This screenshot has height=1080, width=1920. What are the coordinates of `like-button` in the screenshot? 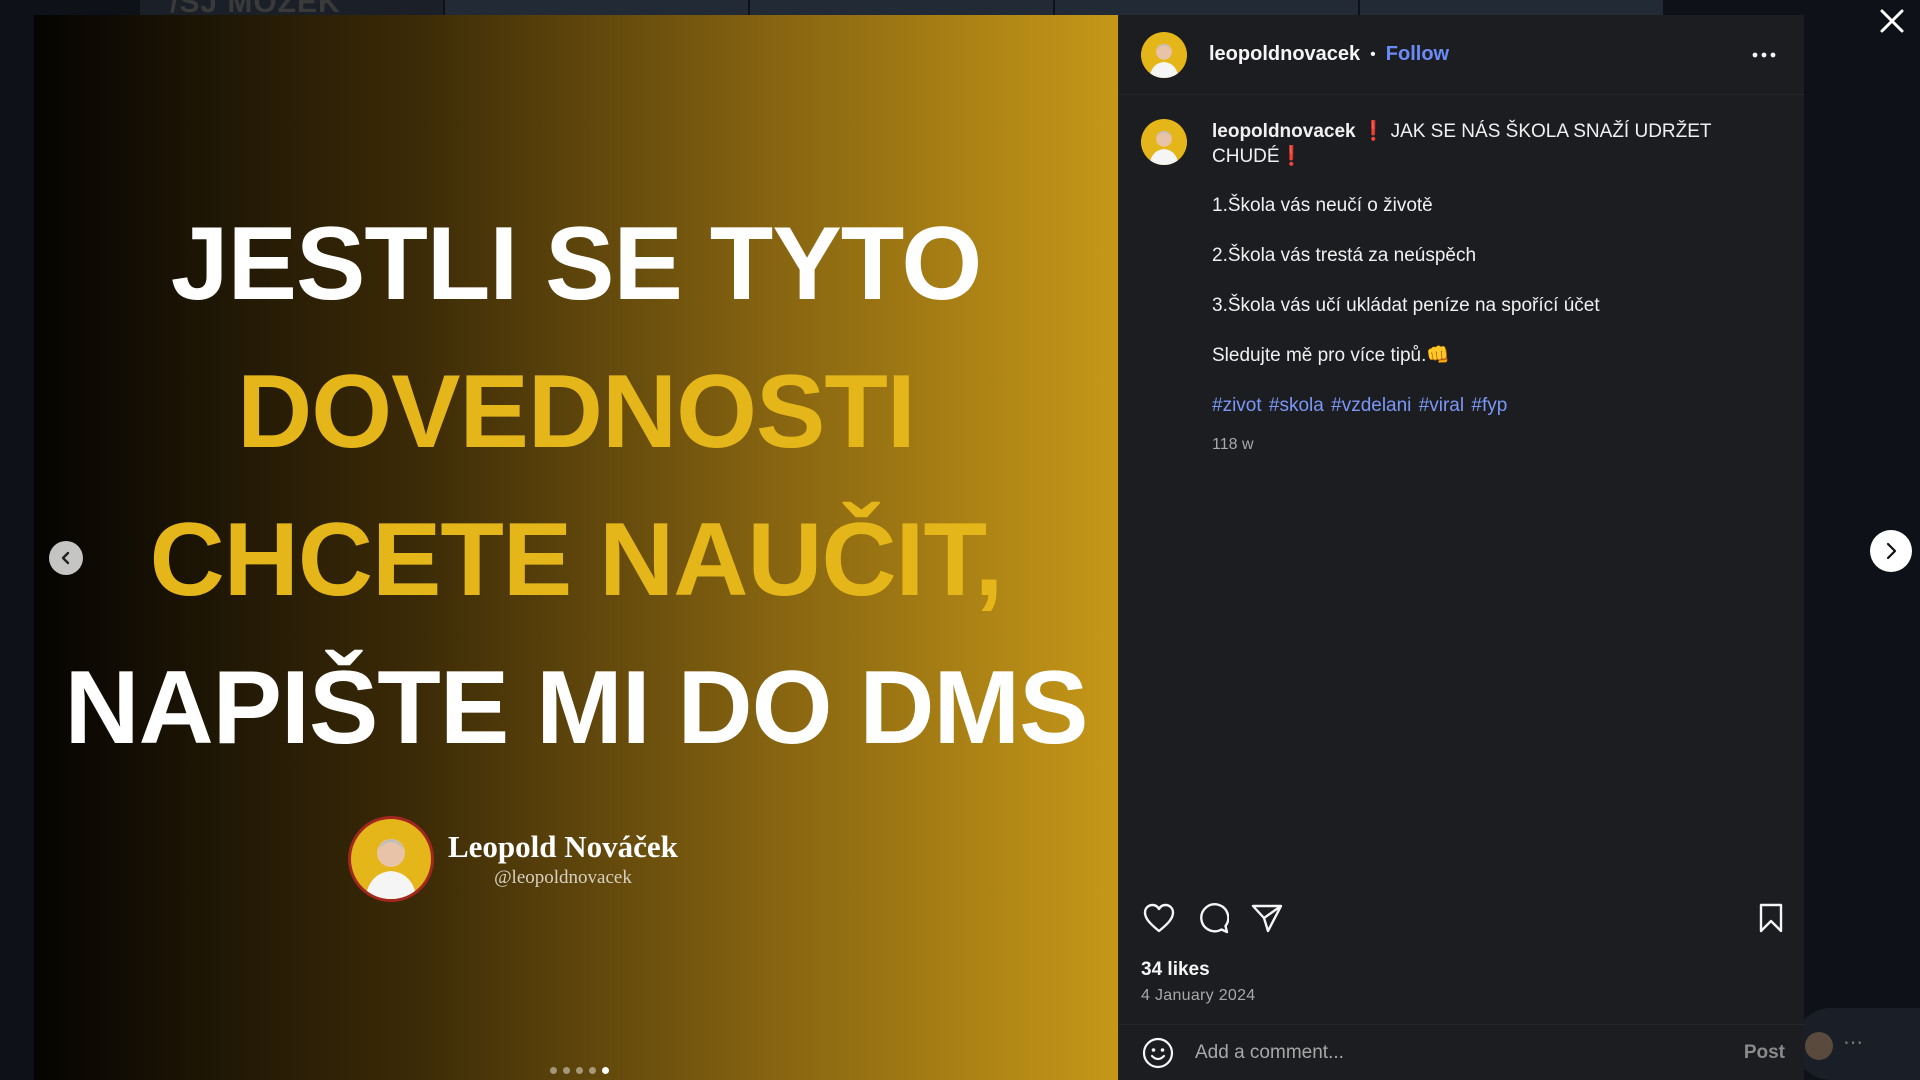 It's located at (1159, 918).